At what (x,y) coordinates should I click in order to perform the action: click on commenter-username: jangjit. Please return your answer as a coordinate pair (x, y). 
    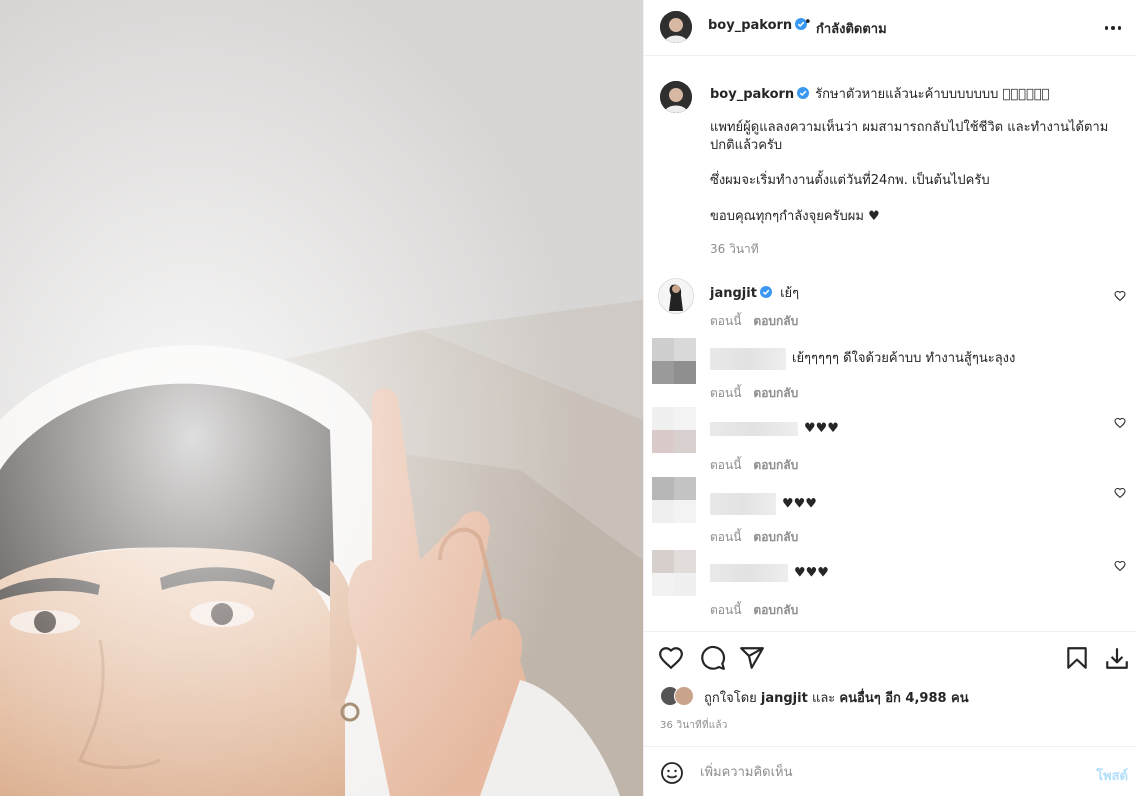
    Looking at the image, I should click on (733, 293).